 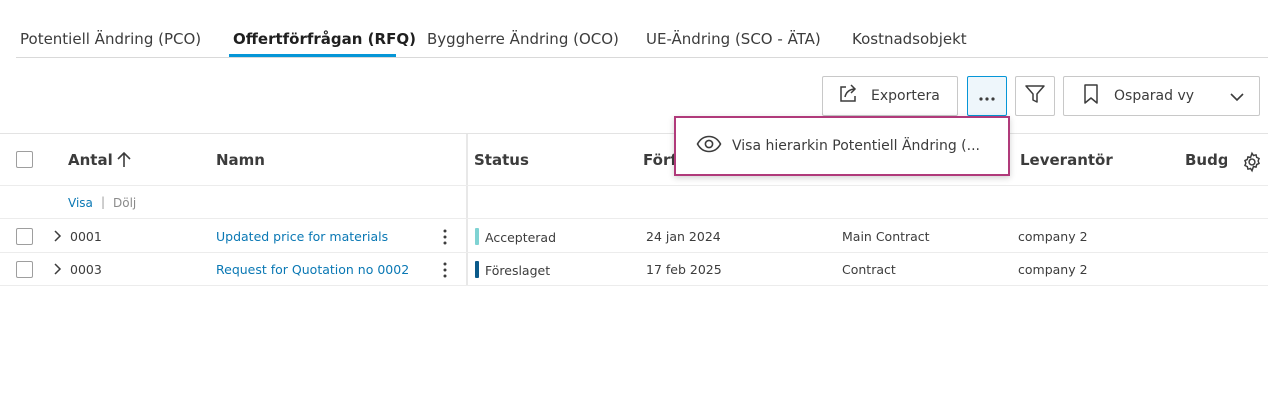 I want to click on filter-button, so click(x=1035, y=96).